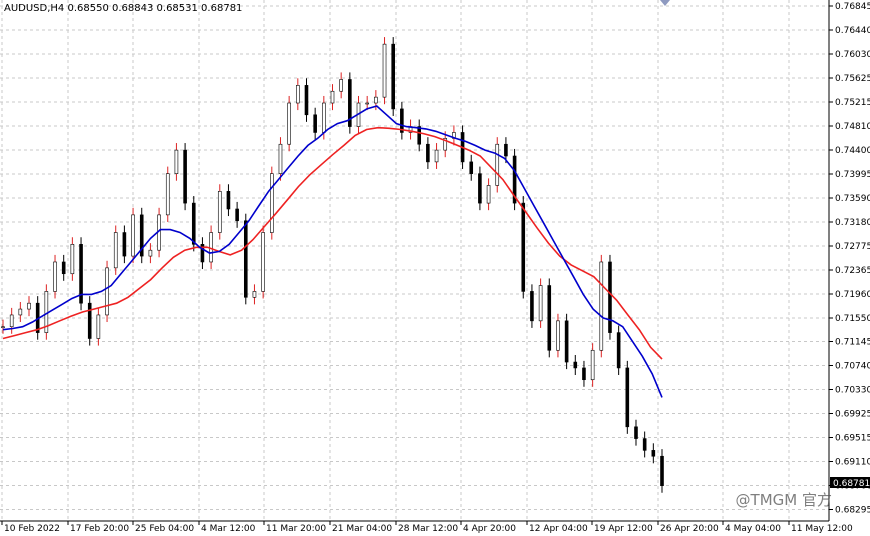  What do you see at coordinates (852, 439) in the screenshot?
I see `y-tick-label: 0.69515` at bounding box center [852, 439].